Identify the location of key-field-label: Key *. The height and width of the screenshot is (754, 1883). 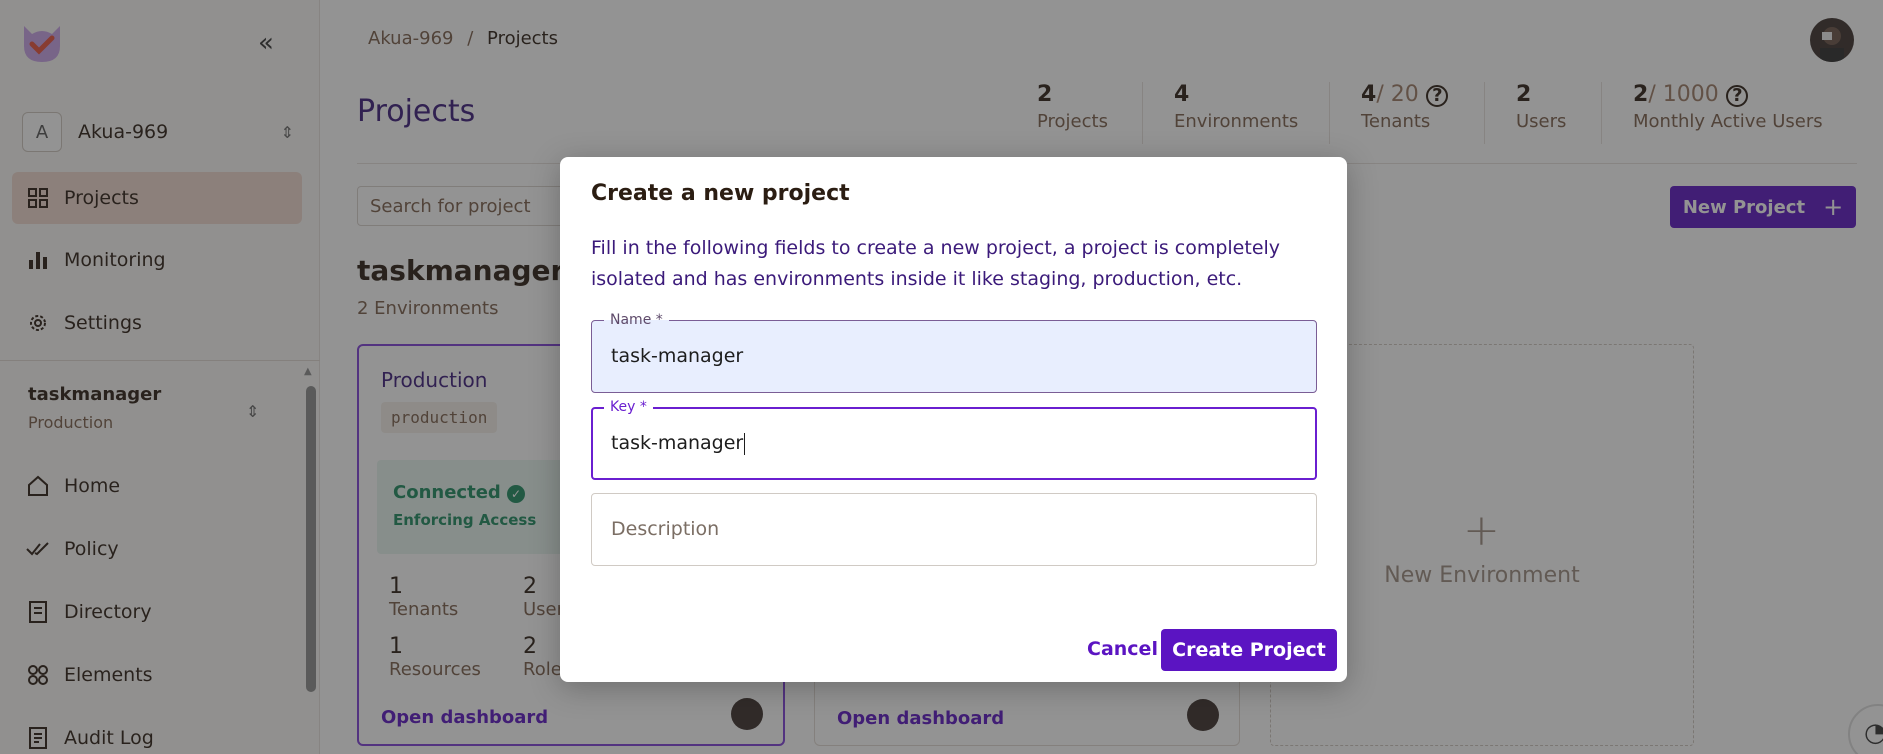
(628, 407).